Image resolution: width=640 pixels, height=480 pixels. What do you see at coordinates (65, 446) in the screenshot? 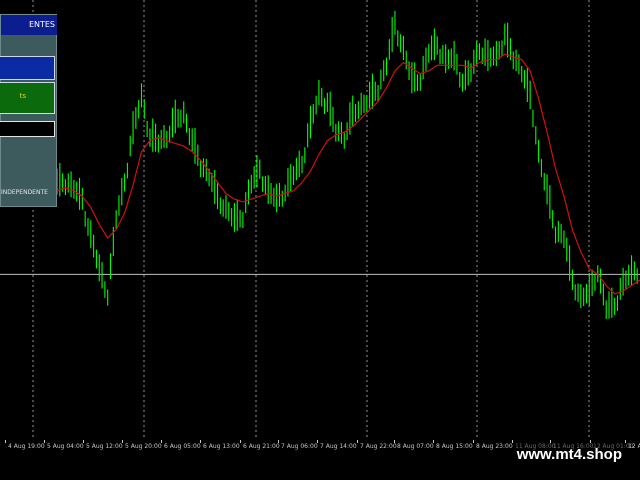
I see `time-axis-label: 5 Aug 04:00` at bounding box center [65, 446].